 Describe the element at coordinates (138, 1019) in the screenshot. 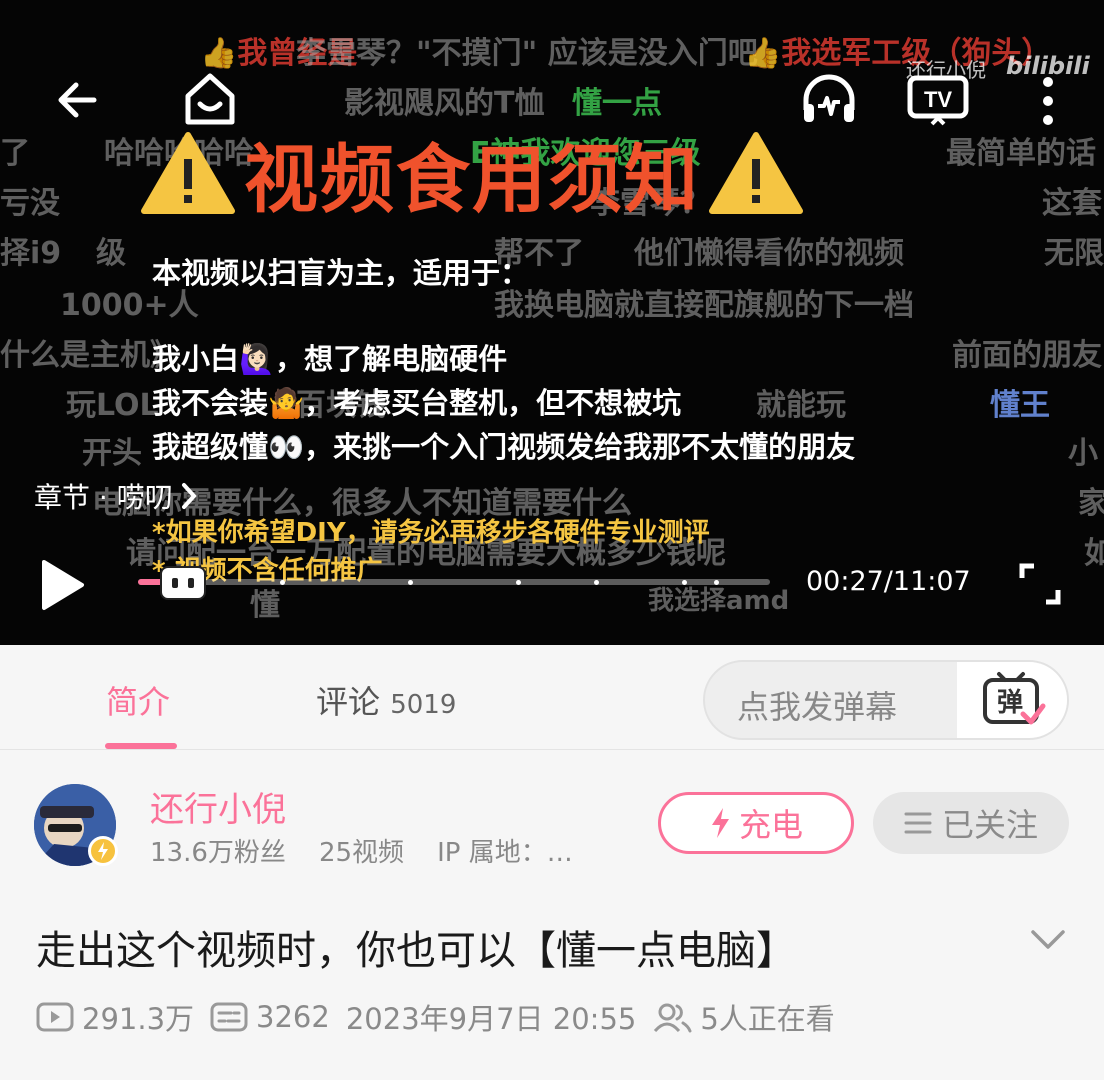

I see `view-count-value: 291.3万` at that location.